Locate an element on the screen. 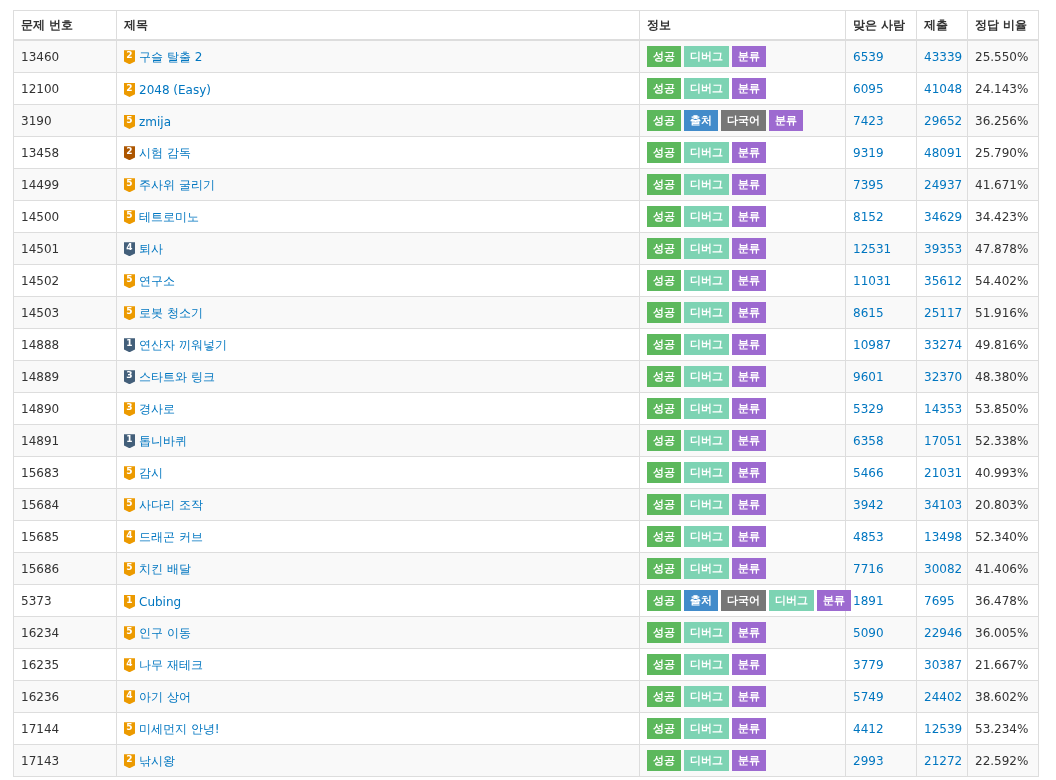  problem-title-link: 테트로미노 is located at coordinates (169, 217).